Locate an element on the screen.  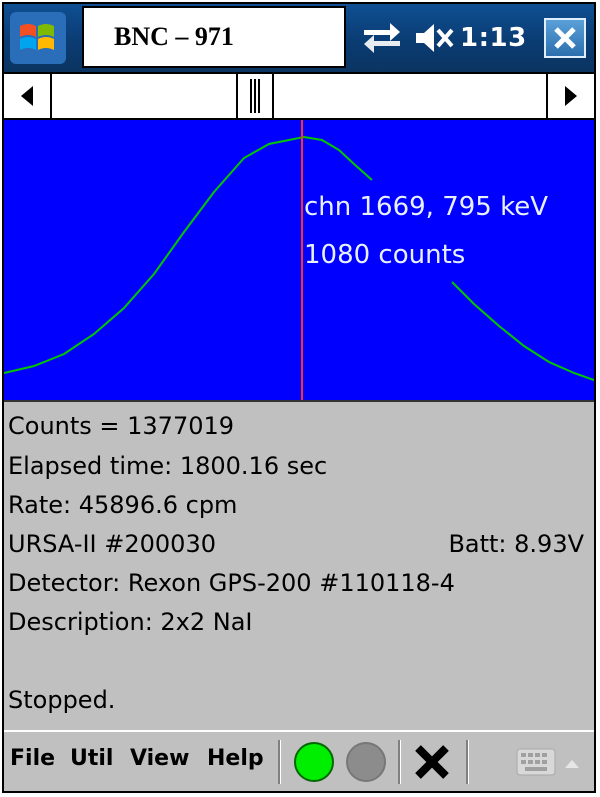
speaker-muted-icon is located at coordinates (434, 38).